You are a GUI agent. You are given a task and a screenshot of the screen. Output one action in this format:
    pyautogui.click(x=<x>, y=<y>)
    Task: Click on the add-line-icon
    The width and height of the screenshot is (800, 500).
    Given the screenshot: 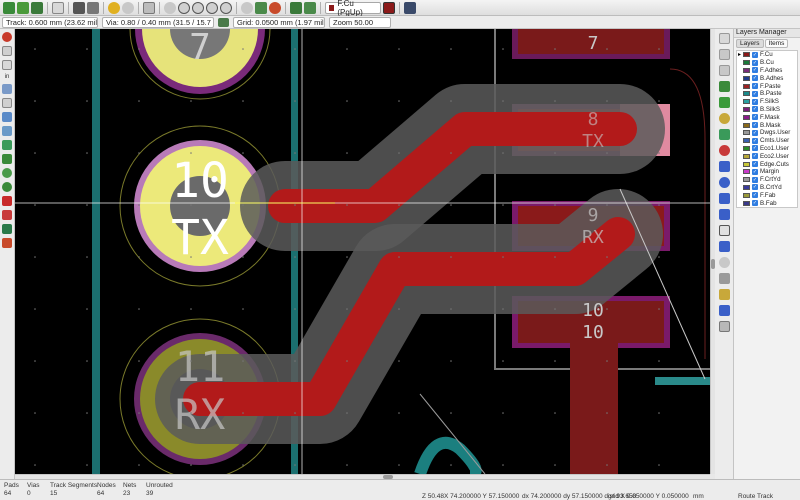 What is the action you would take?
    pyautogui.click(x=724, y=166)
    